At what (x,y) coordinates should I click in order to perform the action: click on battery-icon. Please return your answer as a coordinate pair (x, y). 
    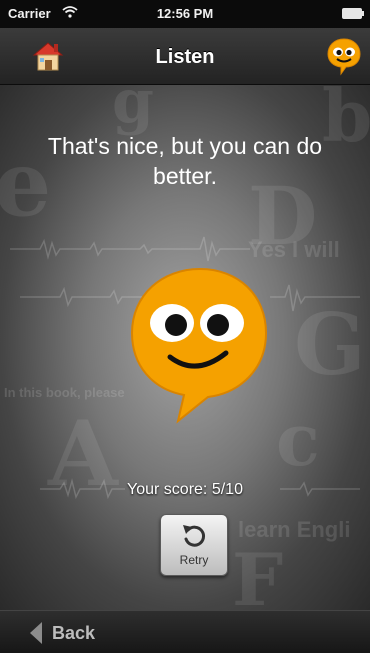
    Looking at the image, I should click on (353, 13).